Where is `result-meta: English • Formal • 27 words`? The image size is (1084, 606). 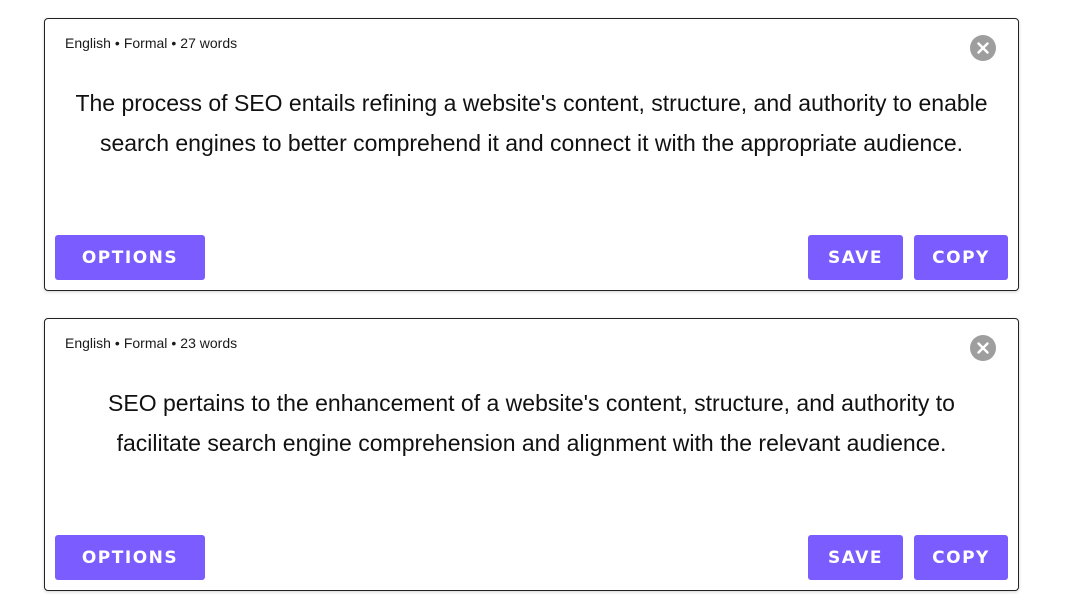
result-meta: English • Formal • 27 words is located at coordinates (151, 43).